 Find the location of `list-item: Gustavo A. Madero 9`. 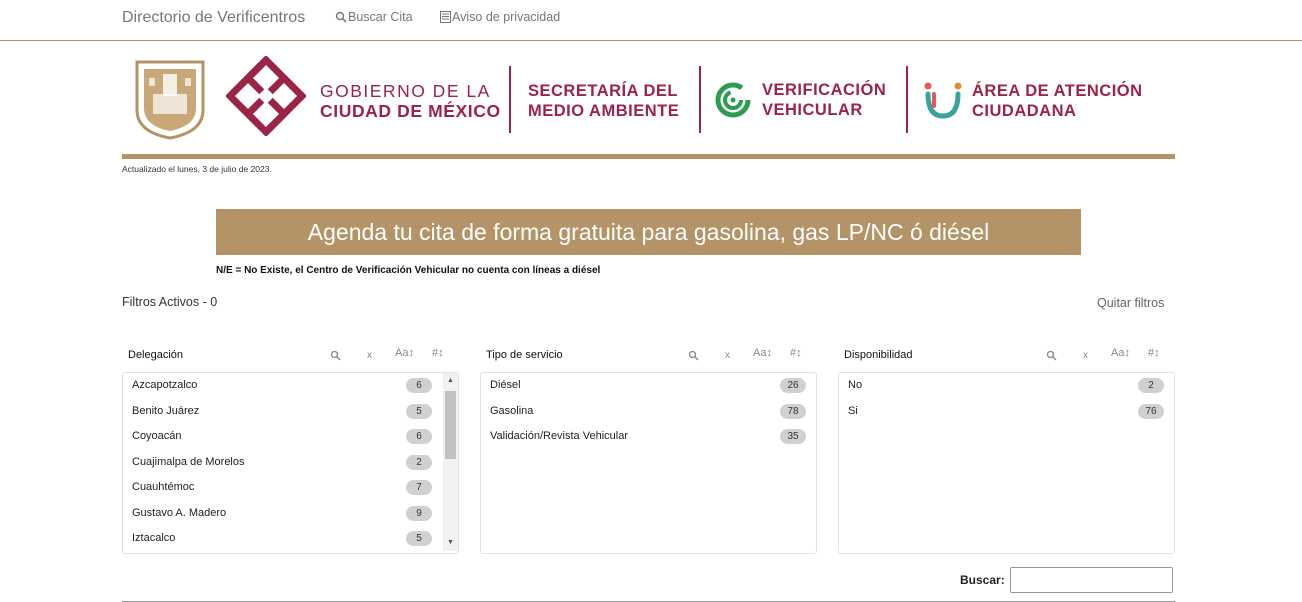

list-item: Gustavo A. Madero 9 is located at coordinates (282, 513).